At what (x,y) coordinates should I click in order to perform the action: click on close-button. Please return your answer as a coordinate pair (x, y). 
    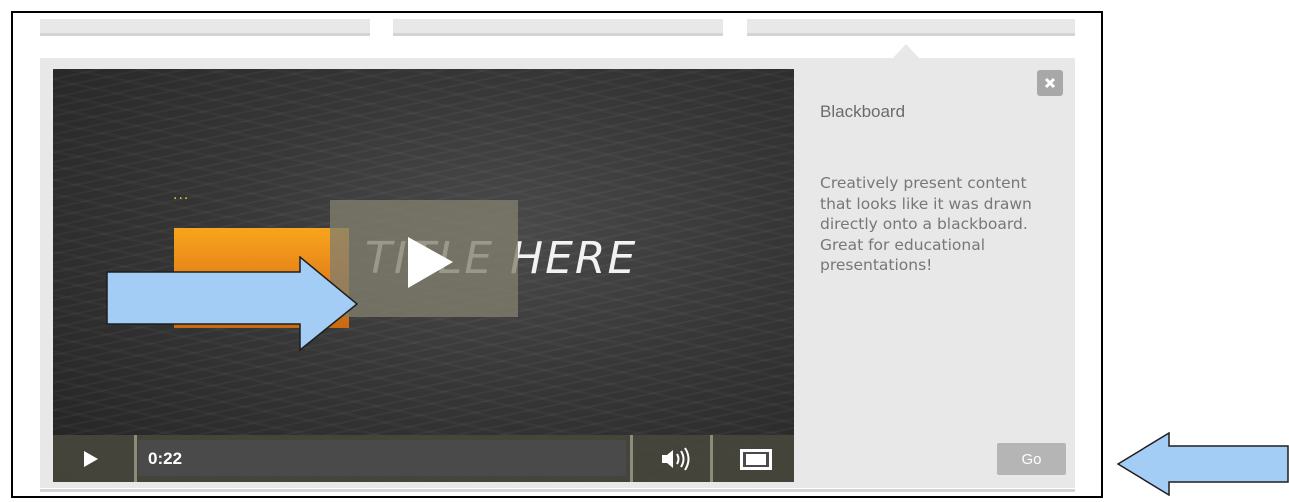
    Looking at the image, I should click on (1050, 83).